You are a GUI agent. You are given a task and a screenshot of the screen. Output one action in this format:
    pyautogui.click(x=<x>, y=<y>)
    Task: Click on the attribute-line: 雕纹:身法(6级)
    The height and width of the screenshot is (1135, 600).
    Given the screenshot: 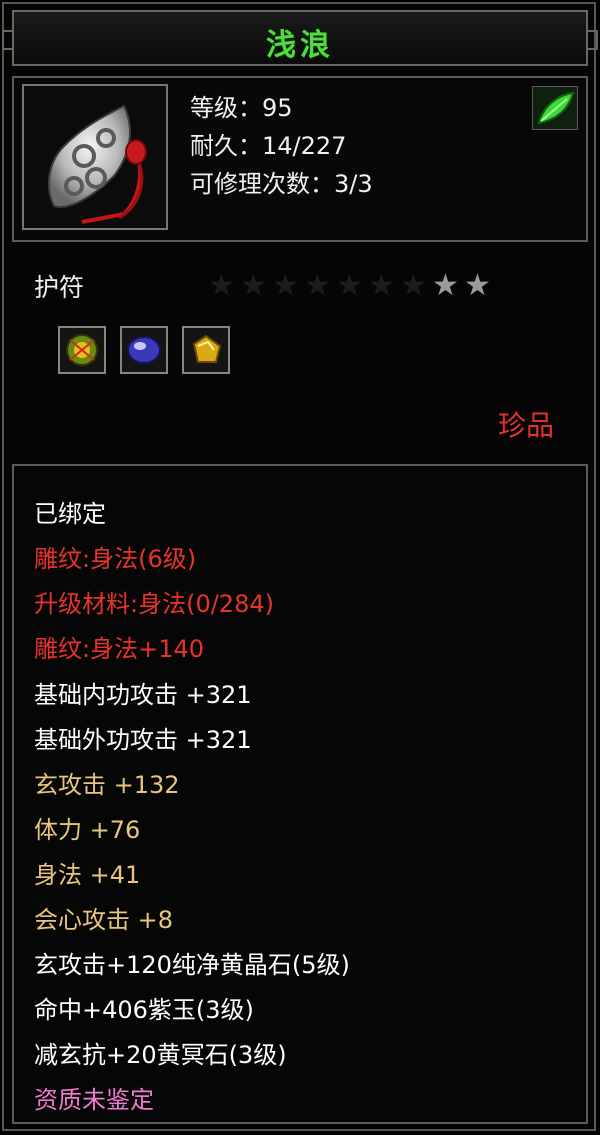 What is the action you would take?
    pyautogui.click(x=115, y=559)
    